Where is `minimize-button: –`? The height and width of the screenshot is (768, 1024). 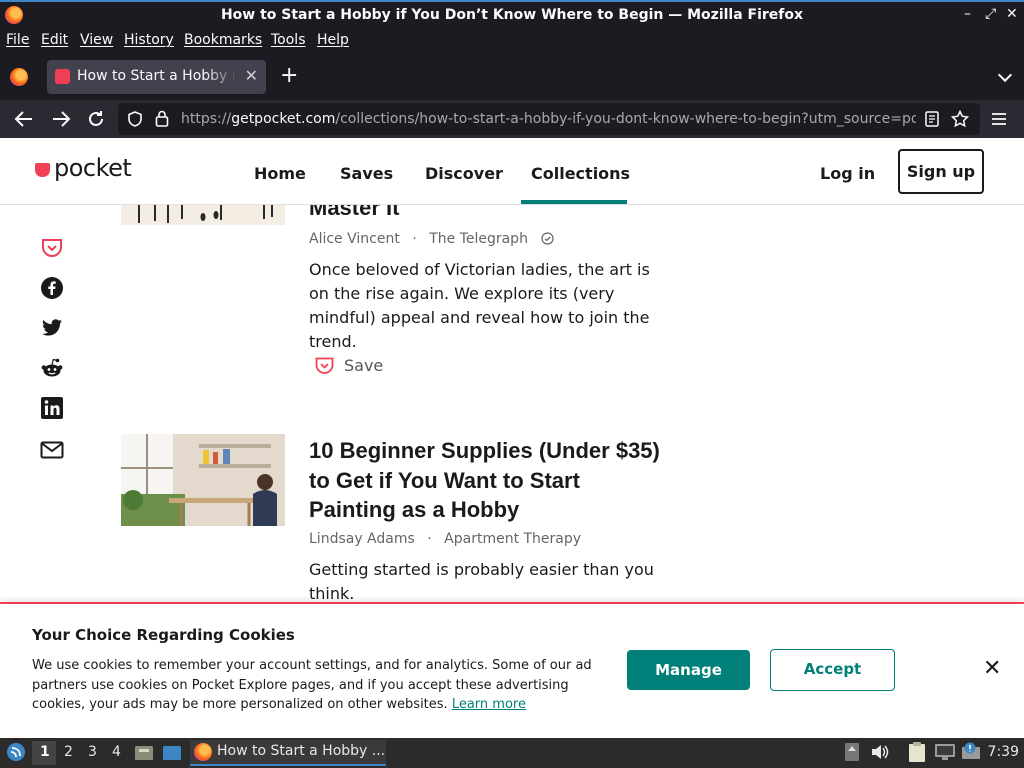 minimize-button: – is located at coordinates (967, 14).